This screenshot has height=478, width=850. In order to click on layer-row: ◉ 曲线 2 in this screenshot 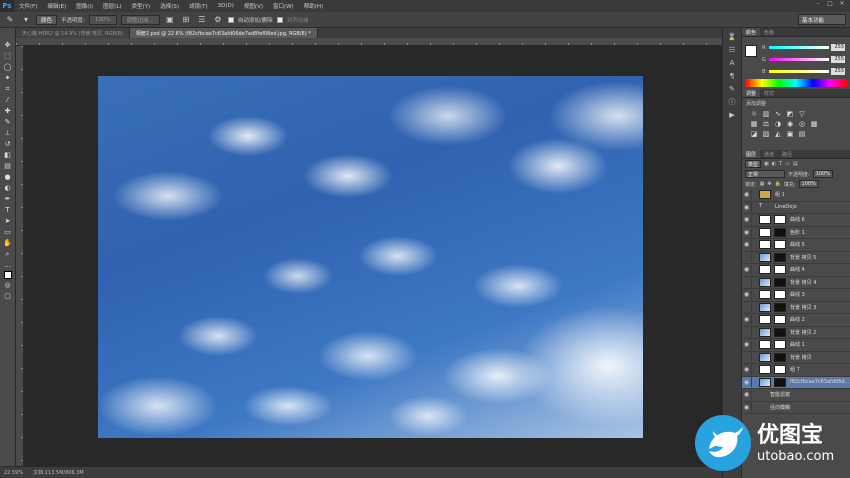, I will do `click(796, 320)`.